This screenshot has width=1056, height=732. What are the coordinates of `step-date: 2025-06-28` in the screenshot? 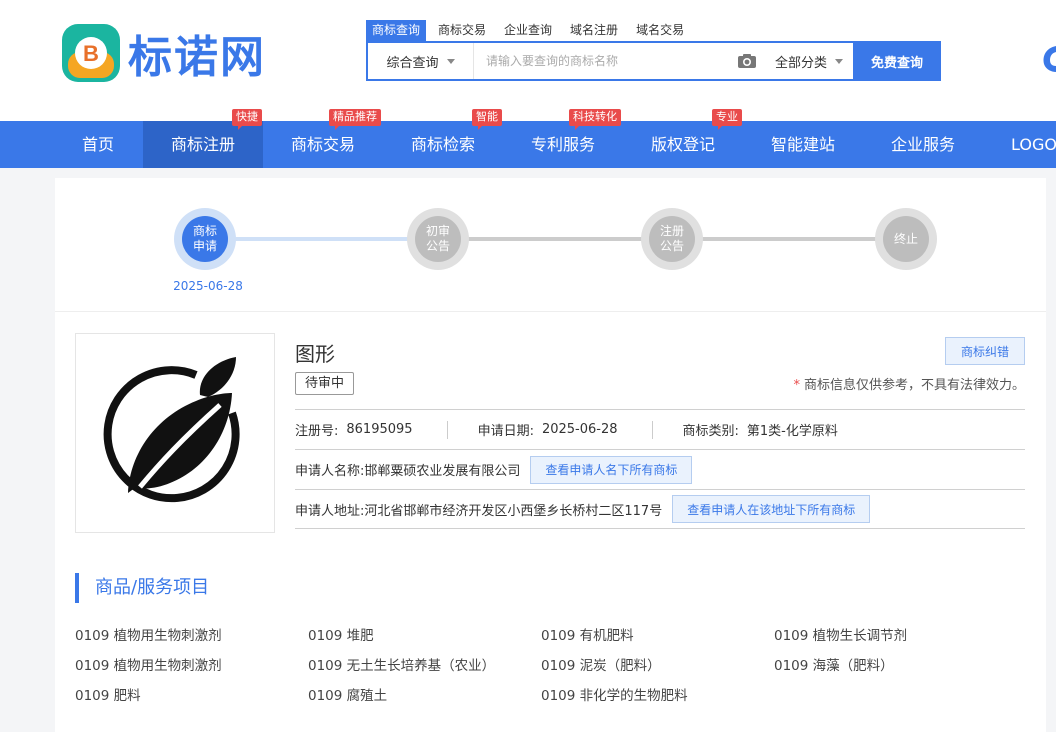 It's located at (208, 286).